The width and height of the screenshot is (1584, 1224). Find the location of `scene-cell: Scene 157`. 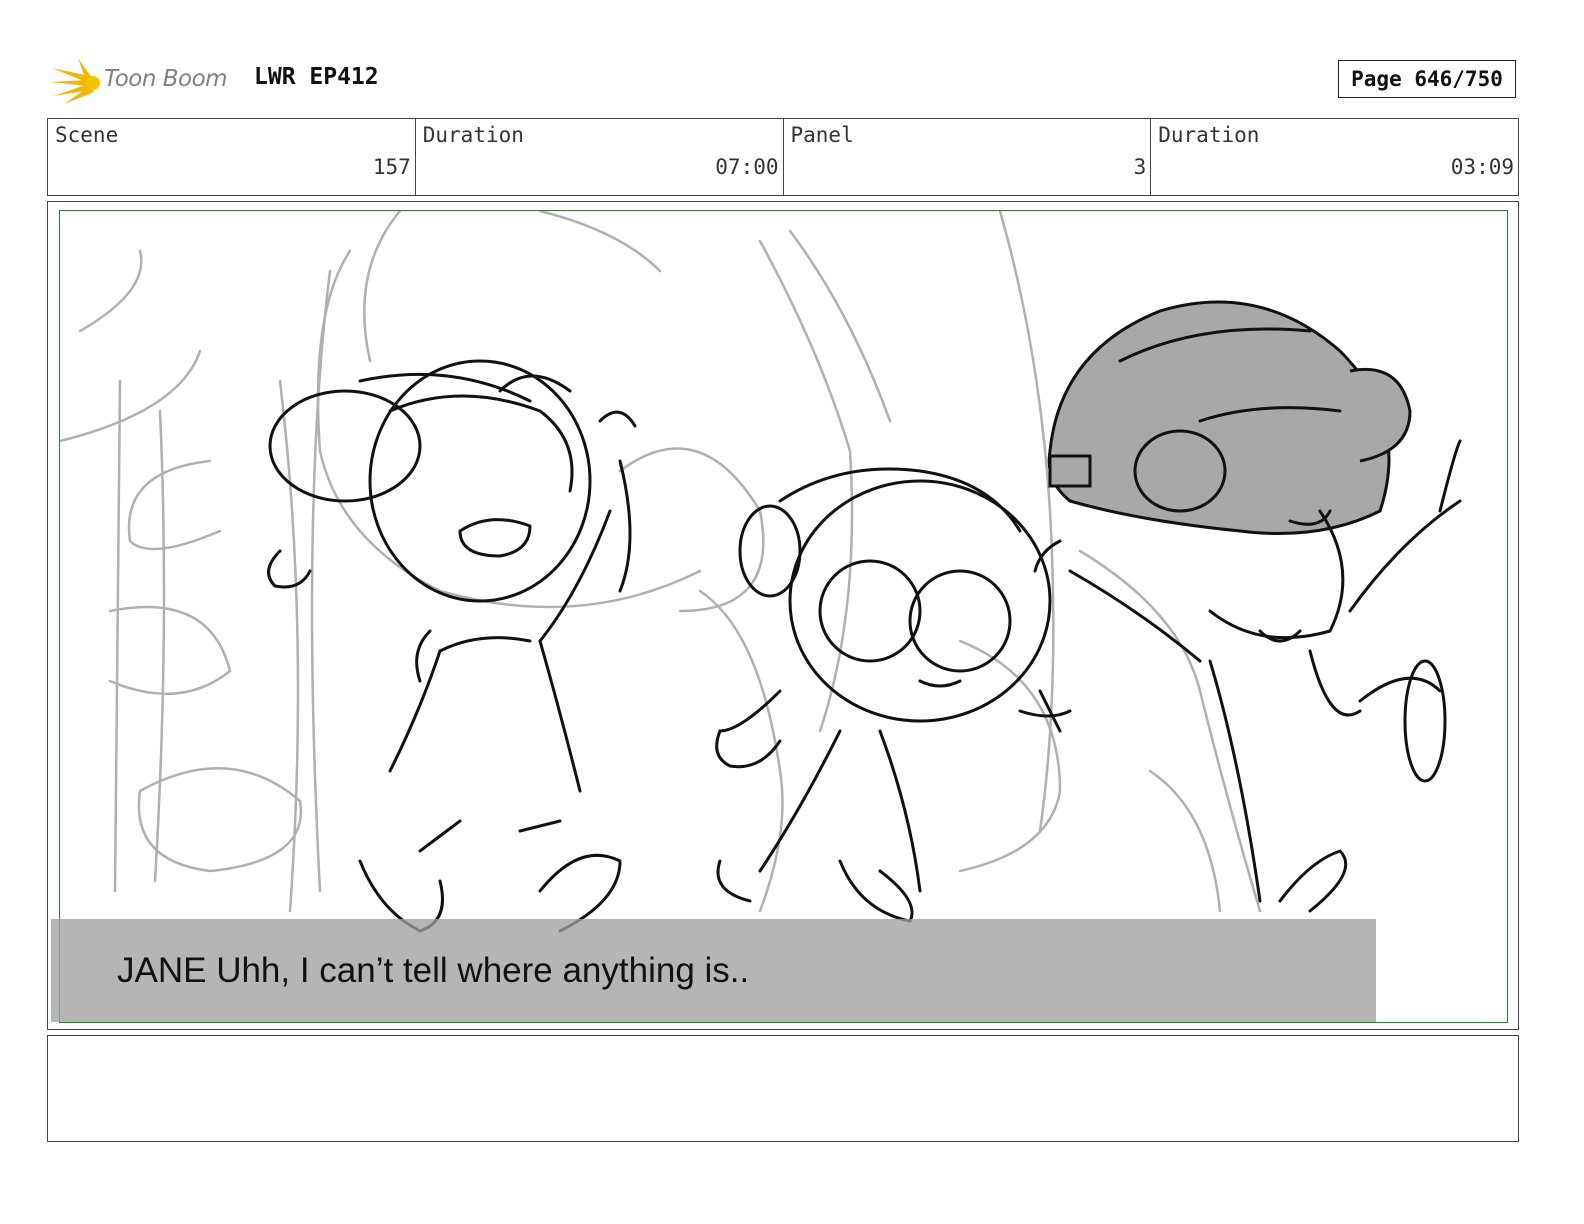

scene-cell: Scene 157 is located at coordinates (232, 157).